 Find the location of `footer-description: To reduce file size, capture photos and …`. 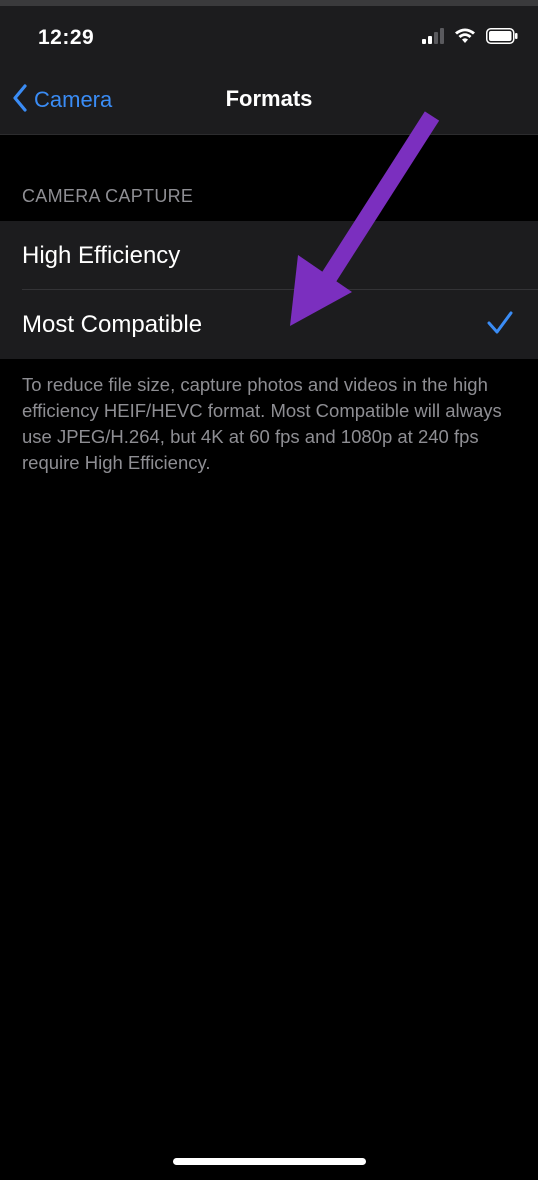

footer-description: To reduce file size, capture photos and … is located at coordinates (262, 423).